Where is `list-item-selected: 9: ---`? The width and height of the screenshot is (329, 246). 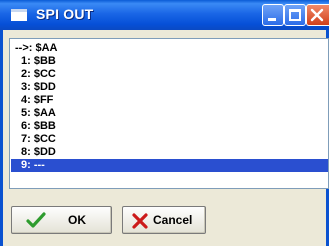
list-item-selected: 9: --- is located at coordinates (169, 165).